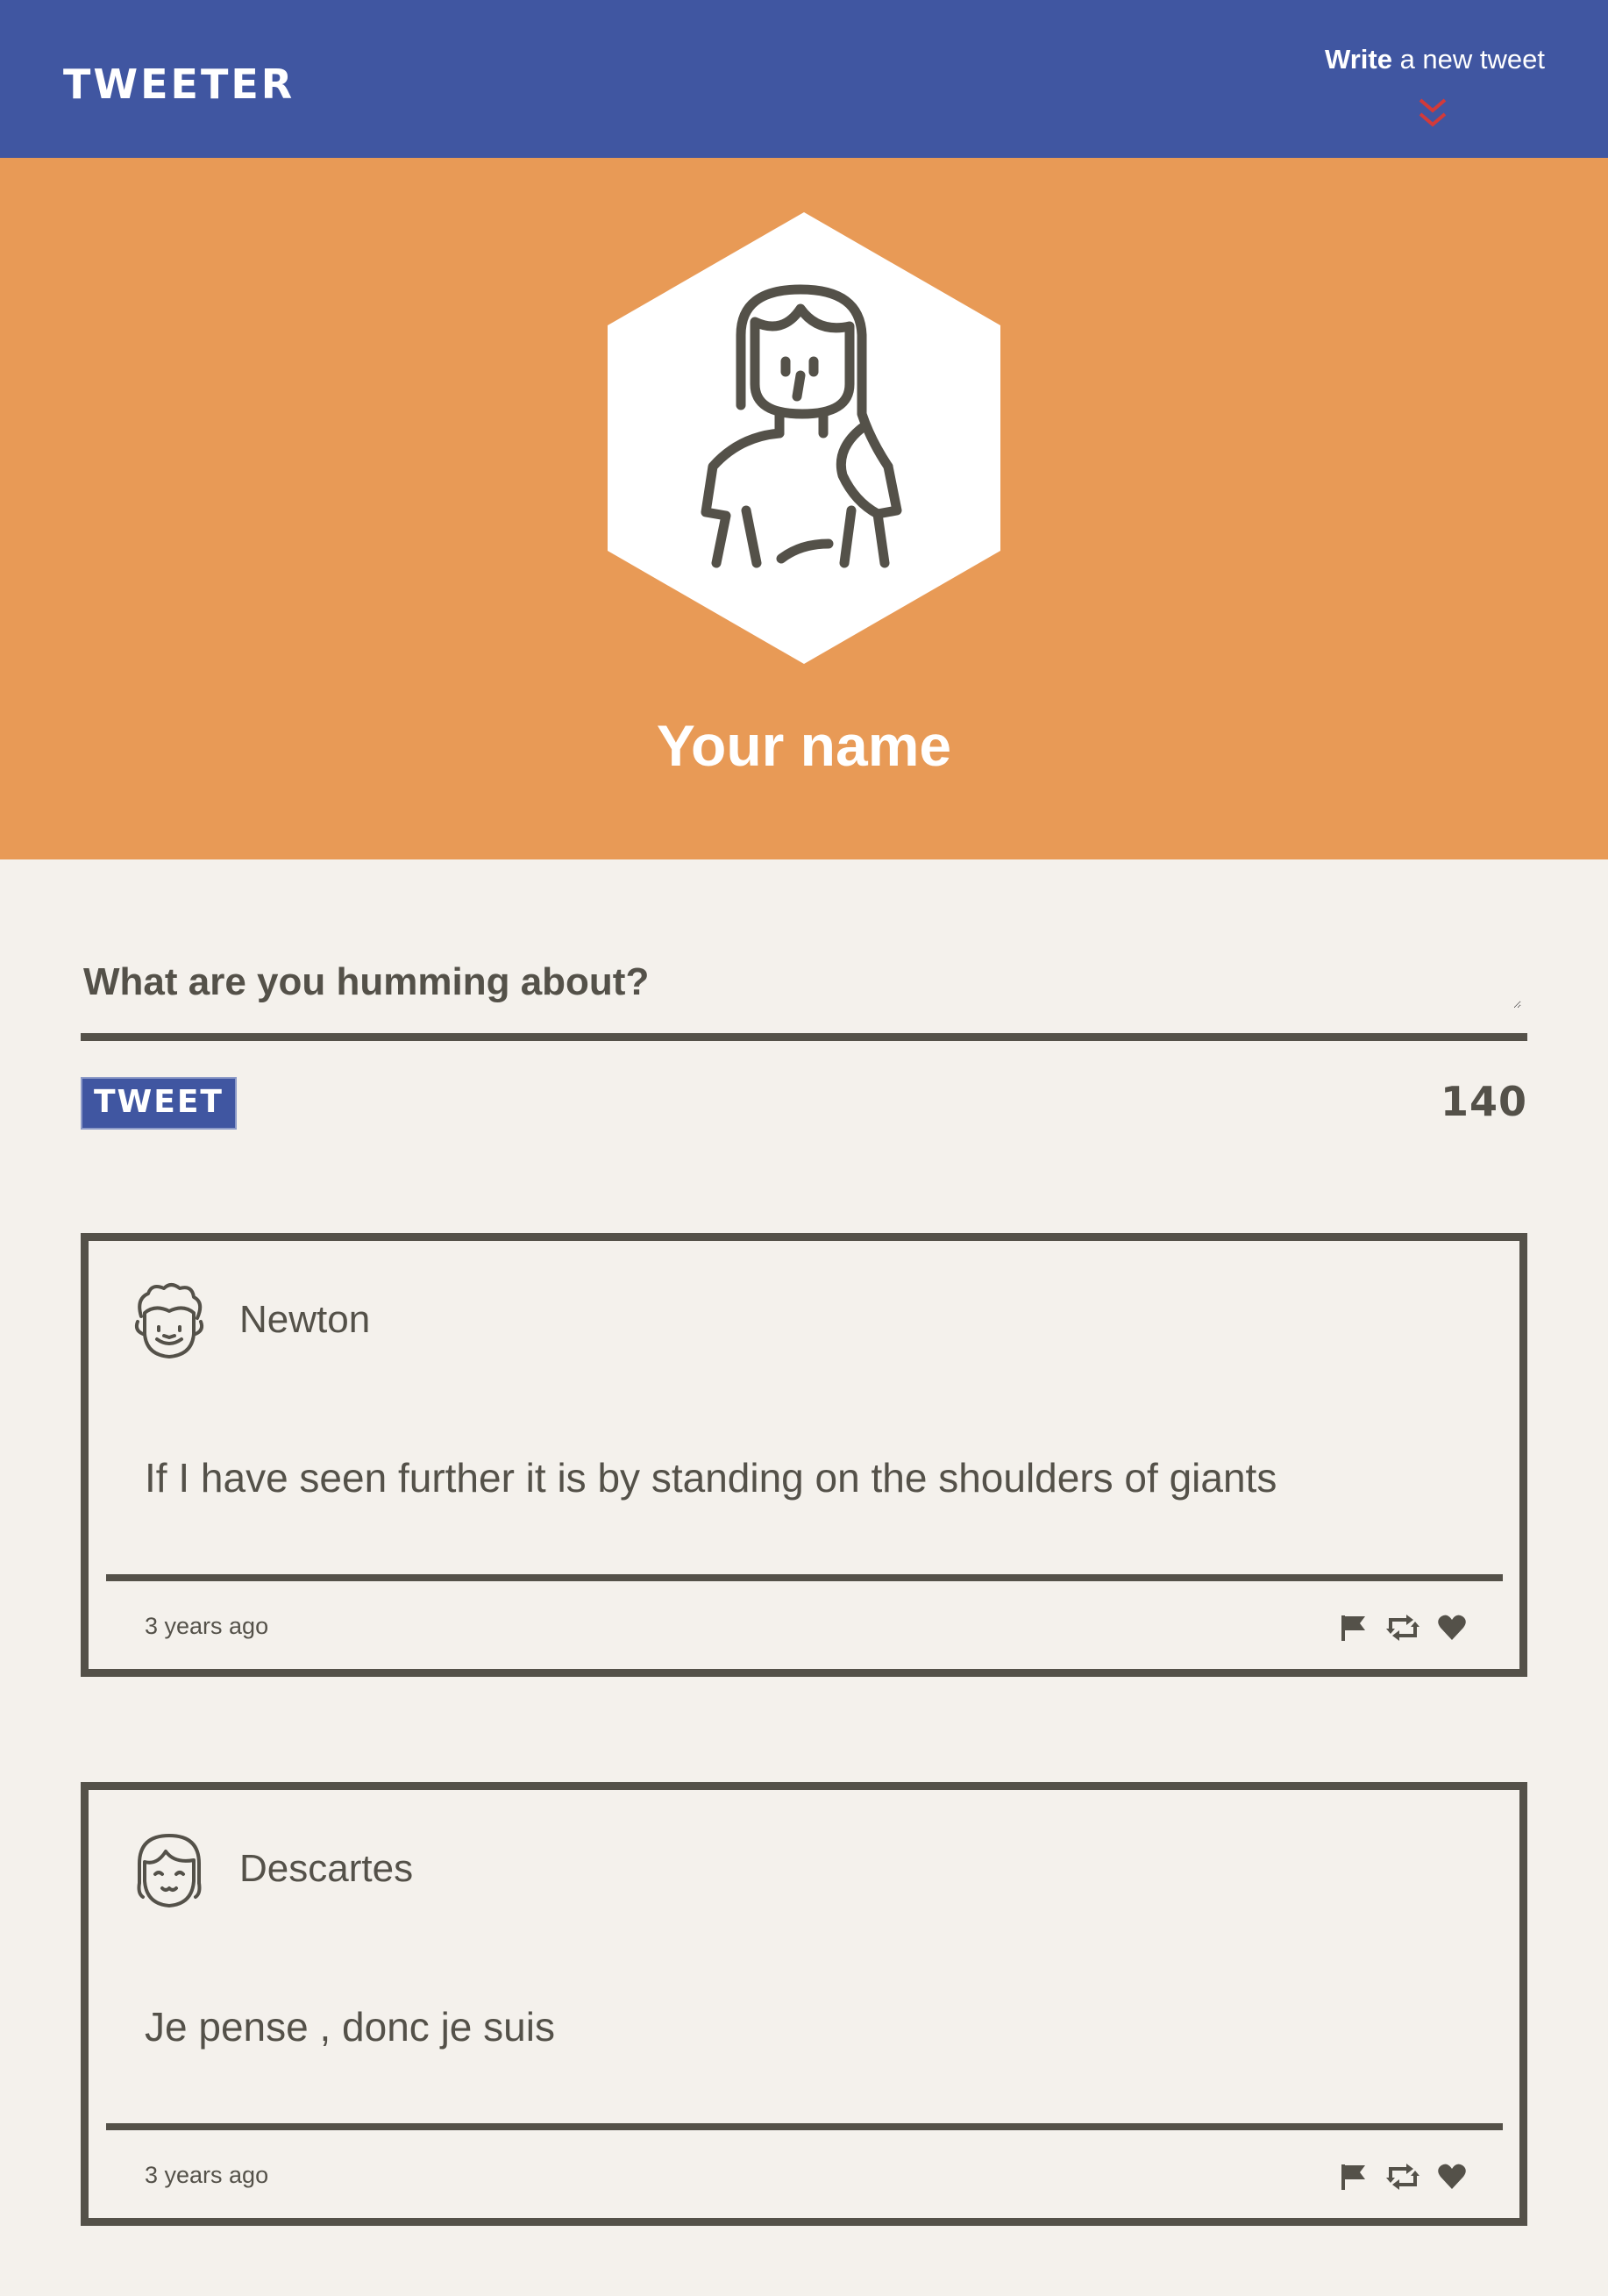 The height and width of the screenshot is (2296, 1608). What do you see at coordinates (804, 438) in the screenshot?
I see `woman-avatar-icon` at bounding box center [804, 438].